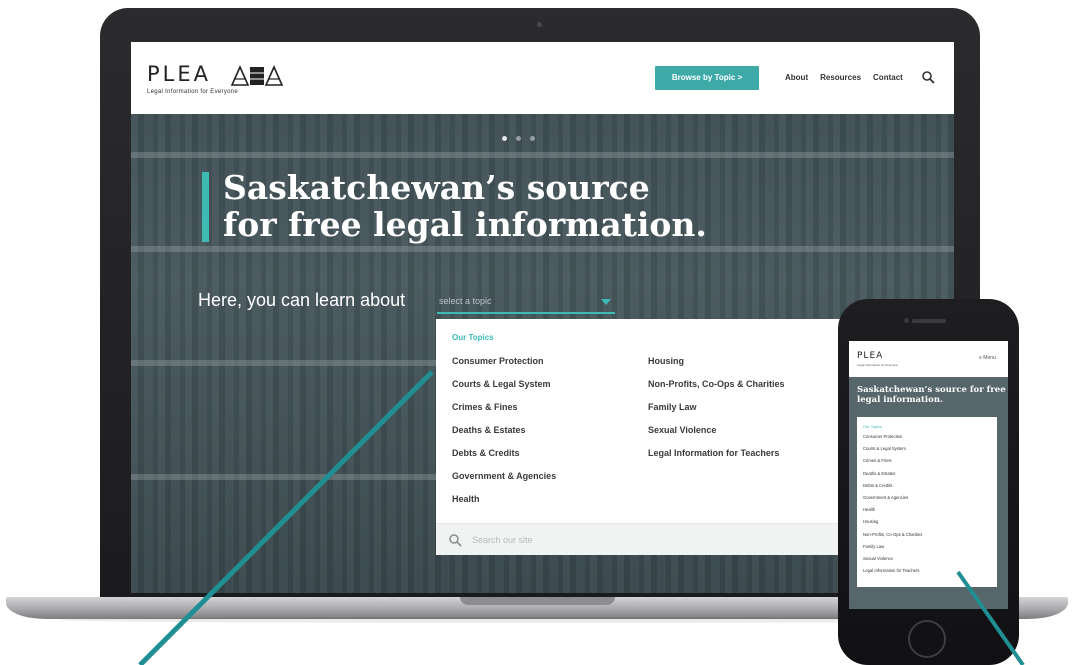  I want to click on mobile-dropdown-heading: Our Topics, so click(873, 426).